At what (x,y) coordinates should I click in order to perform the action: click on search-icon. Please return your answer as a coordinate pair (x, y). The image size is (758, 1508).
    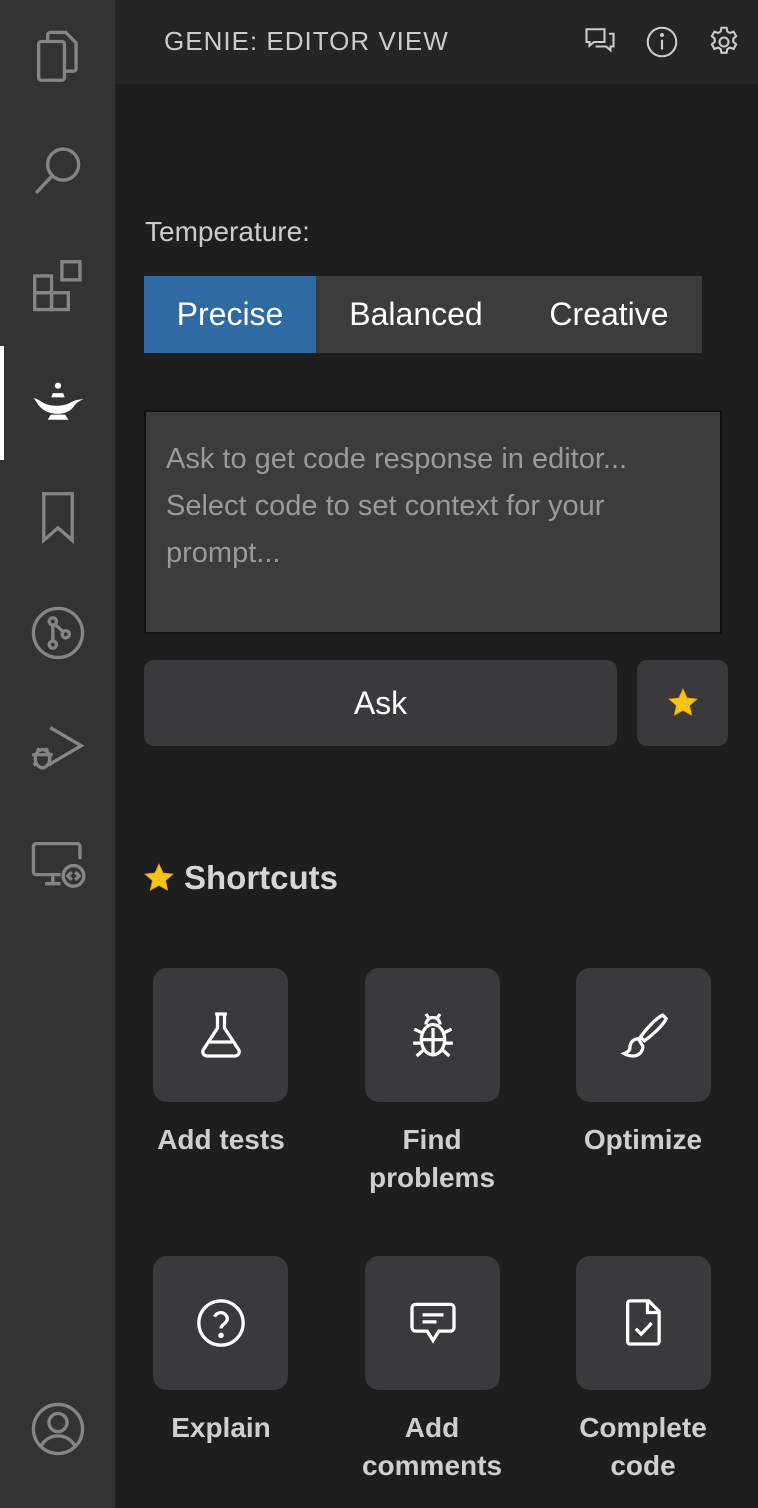
    Looking at the image, I should click on (57, 171).